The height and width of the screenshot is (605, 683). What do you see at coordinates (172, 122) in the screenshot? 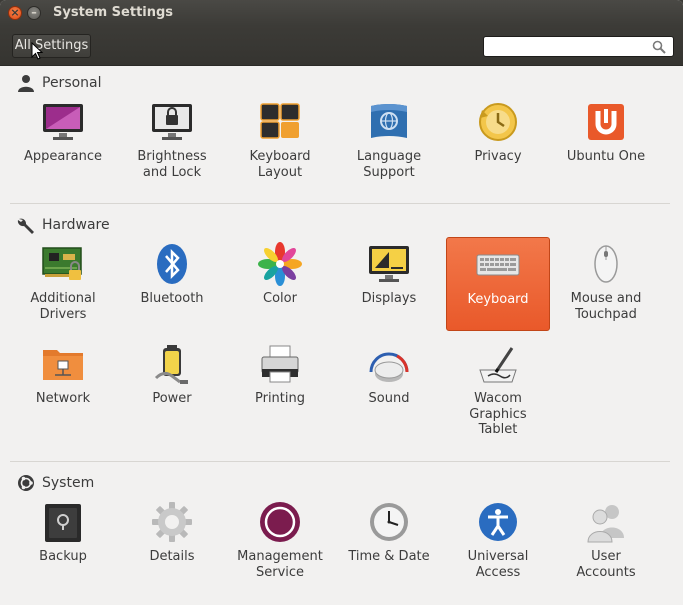
I see `lock-screen-icon` at bounding box center [172, 122].